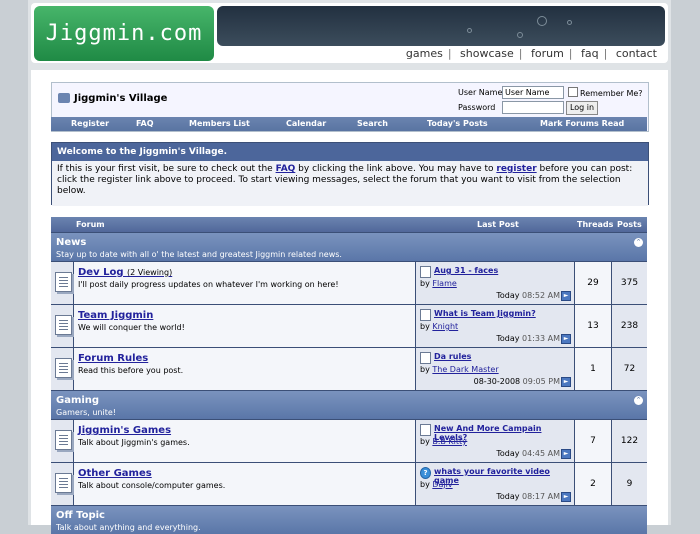 The image size is (700, 534). I want to click on last-post-user: Dajiv, so click(442, 484).